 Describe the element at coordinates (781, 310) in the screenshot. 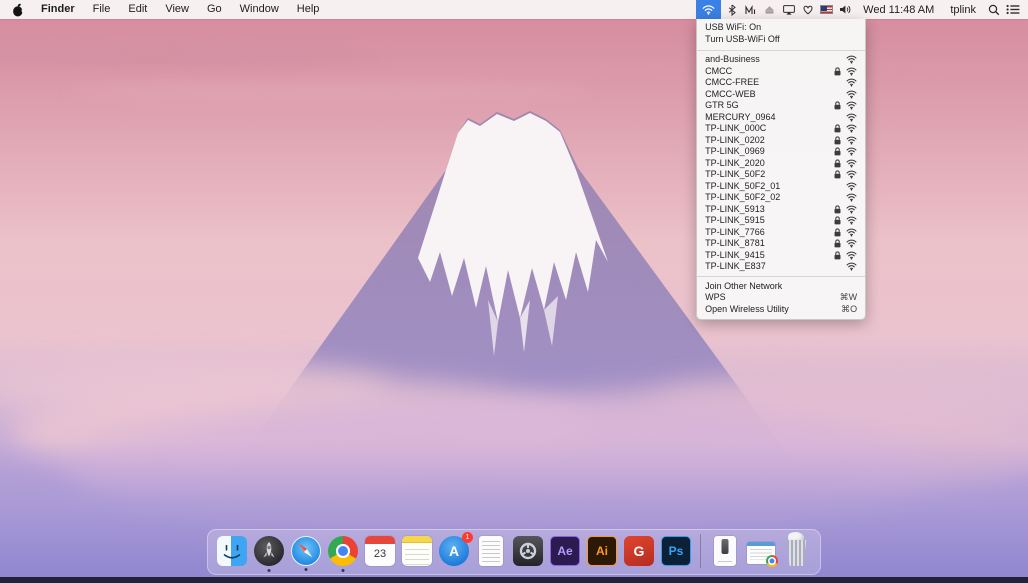

I see `open-wireless-utility-item: Open Wireless Utility ⌘O` at that location.